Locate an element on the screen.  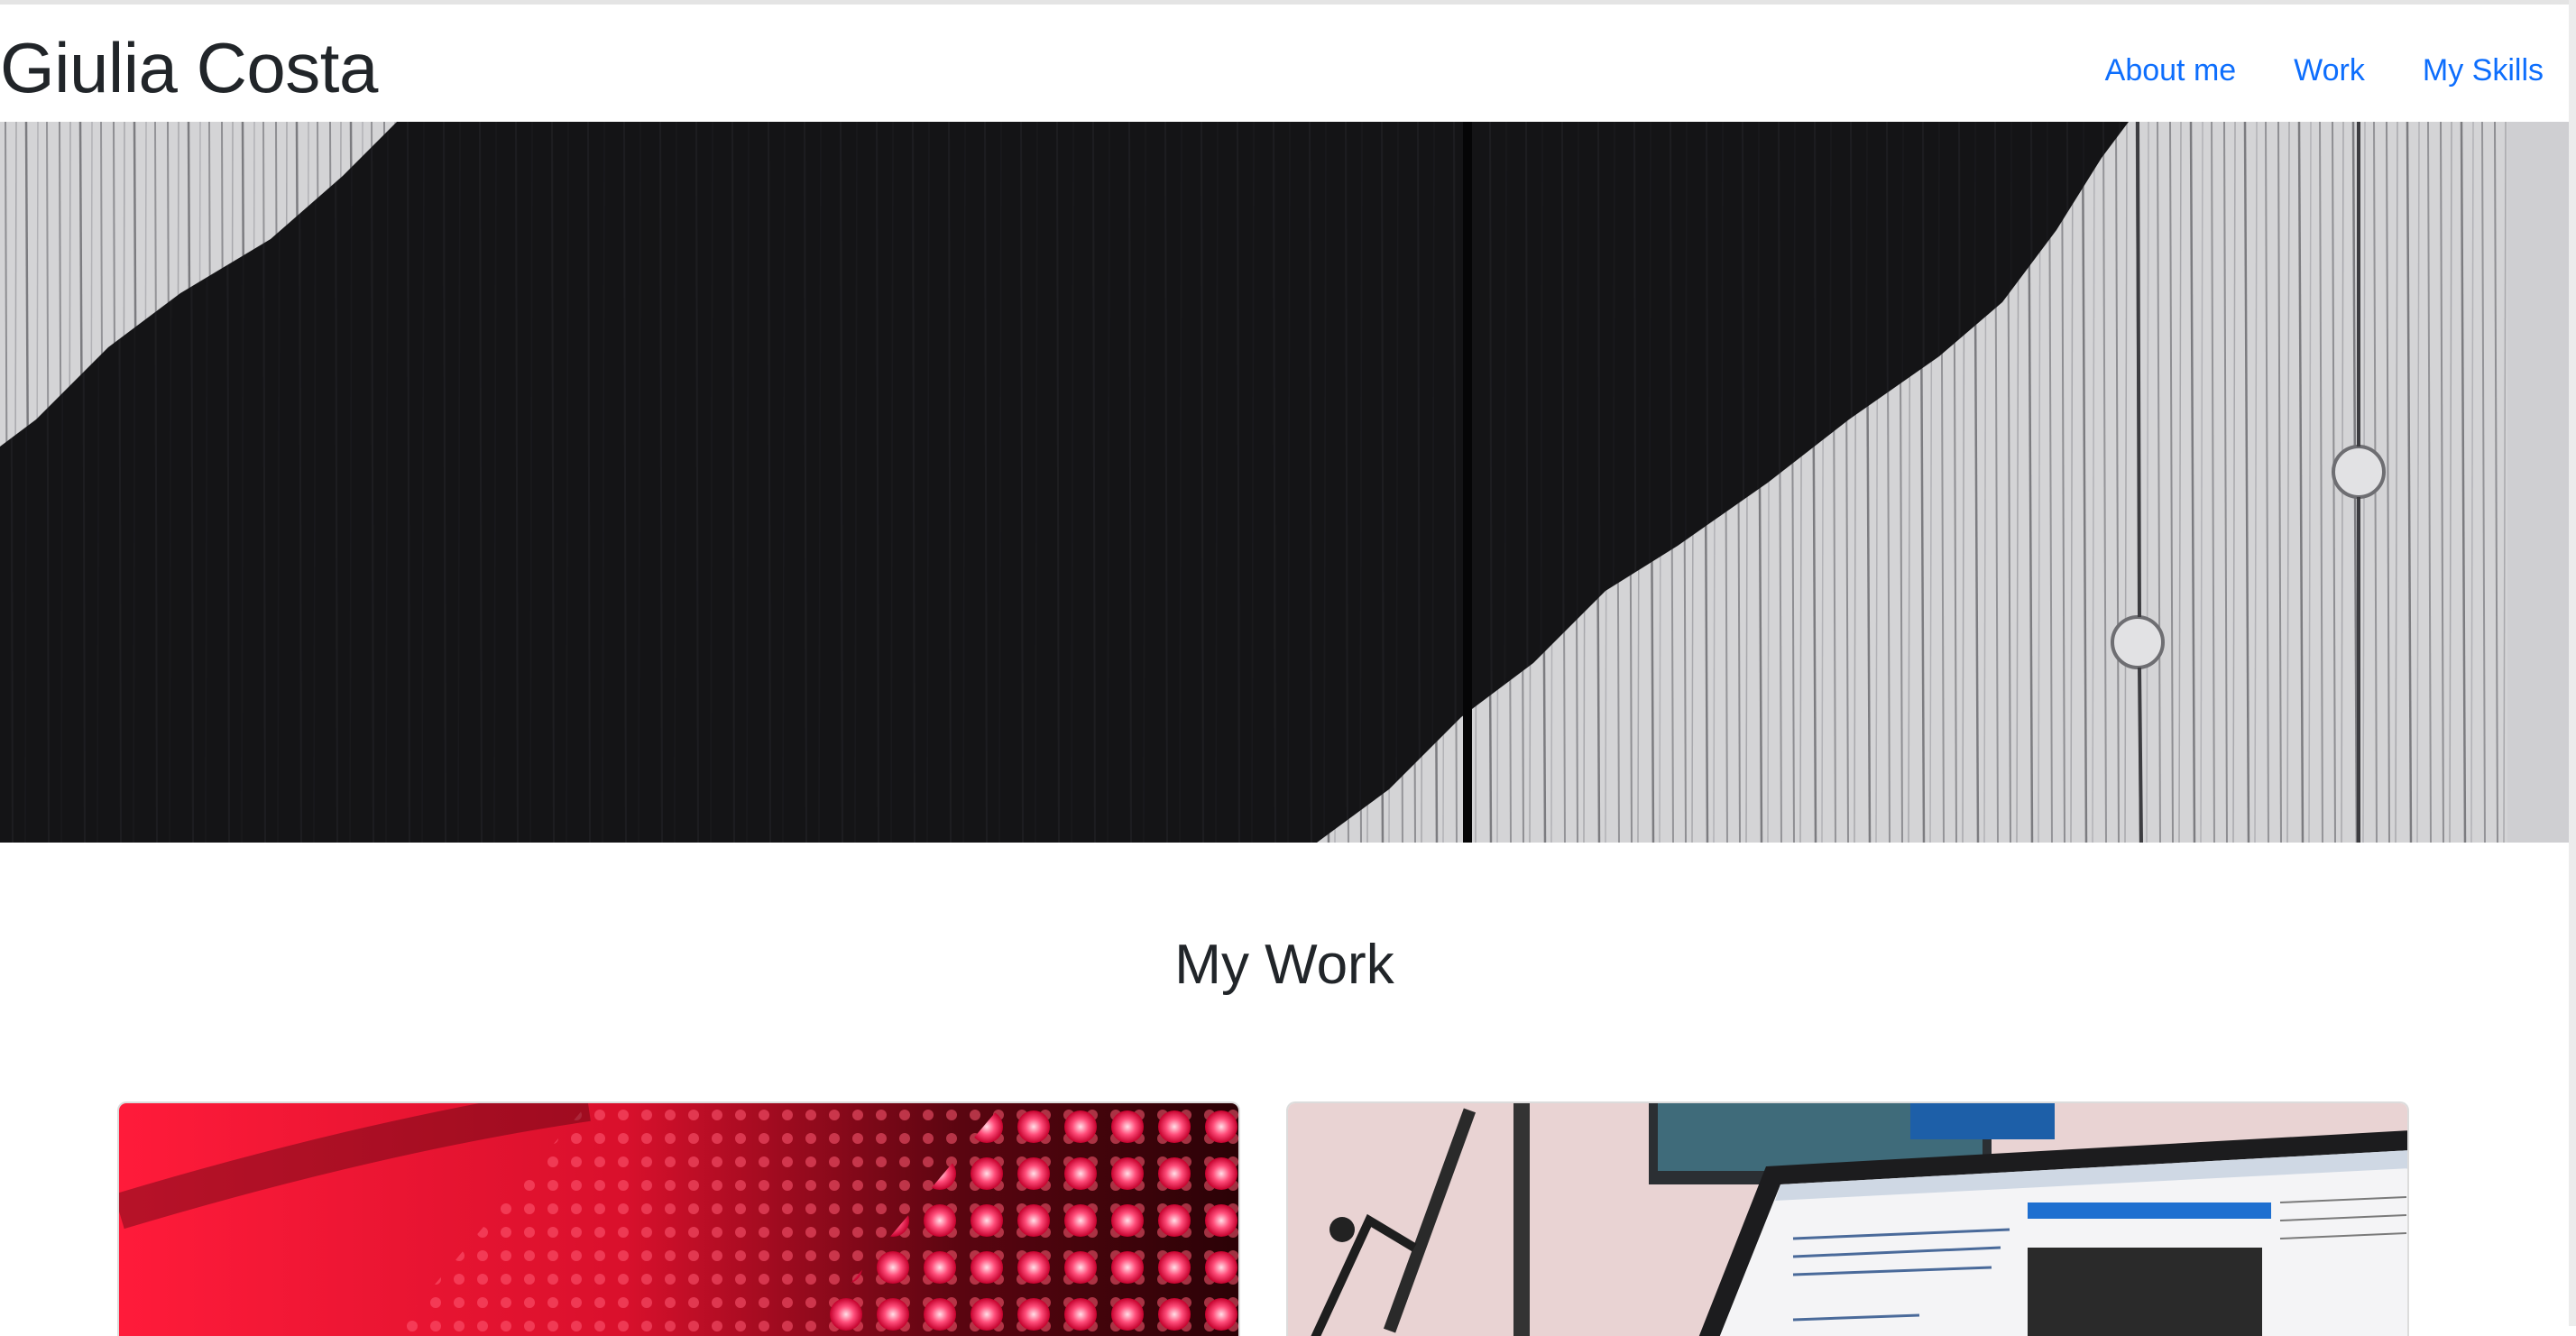
nav-menu: About me Work My Skills is located at coordinates (2324, 70).